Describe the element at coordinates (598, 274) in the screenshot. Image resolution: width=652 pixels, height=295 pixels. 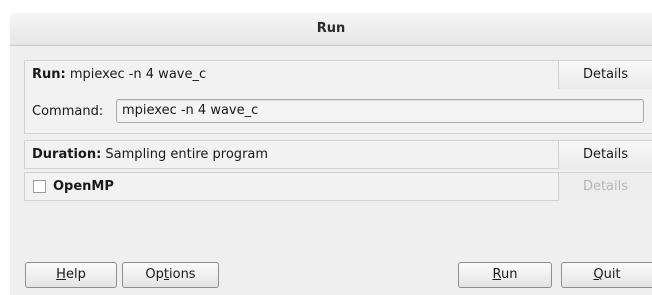
I see `quit-mnemonic: Q` at that location.